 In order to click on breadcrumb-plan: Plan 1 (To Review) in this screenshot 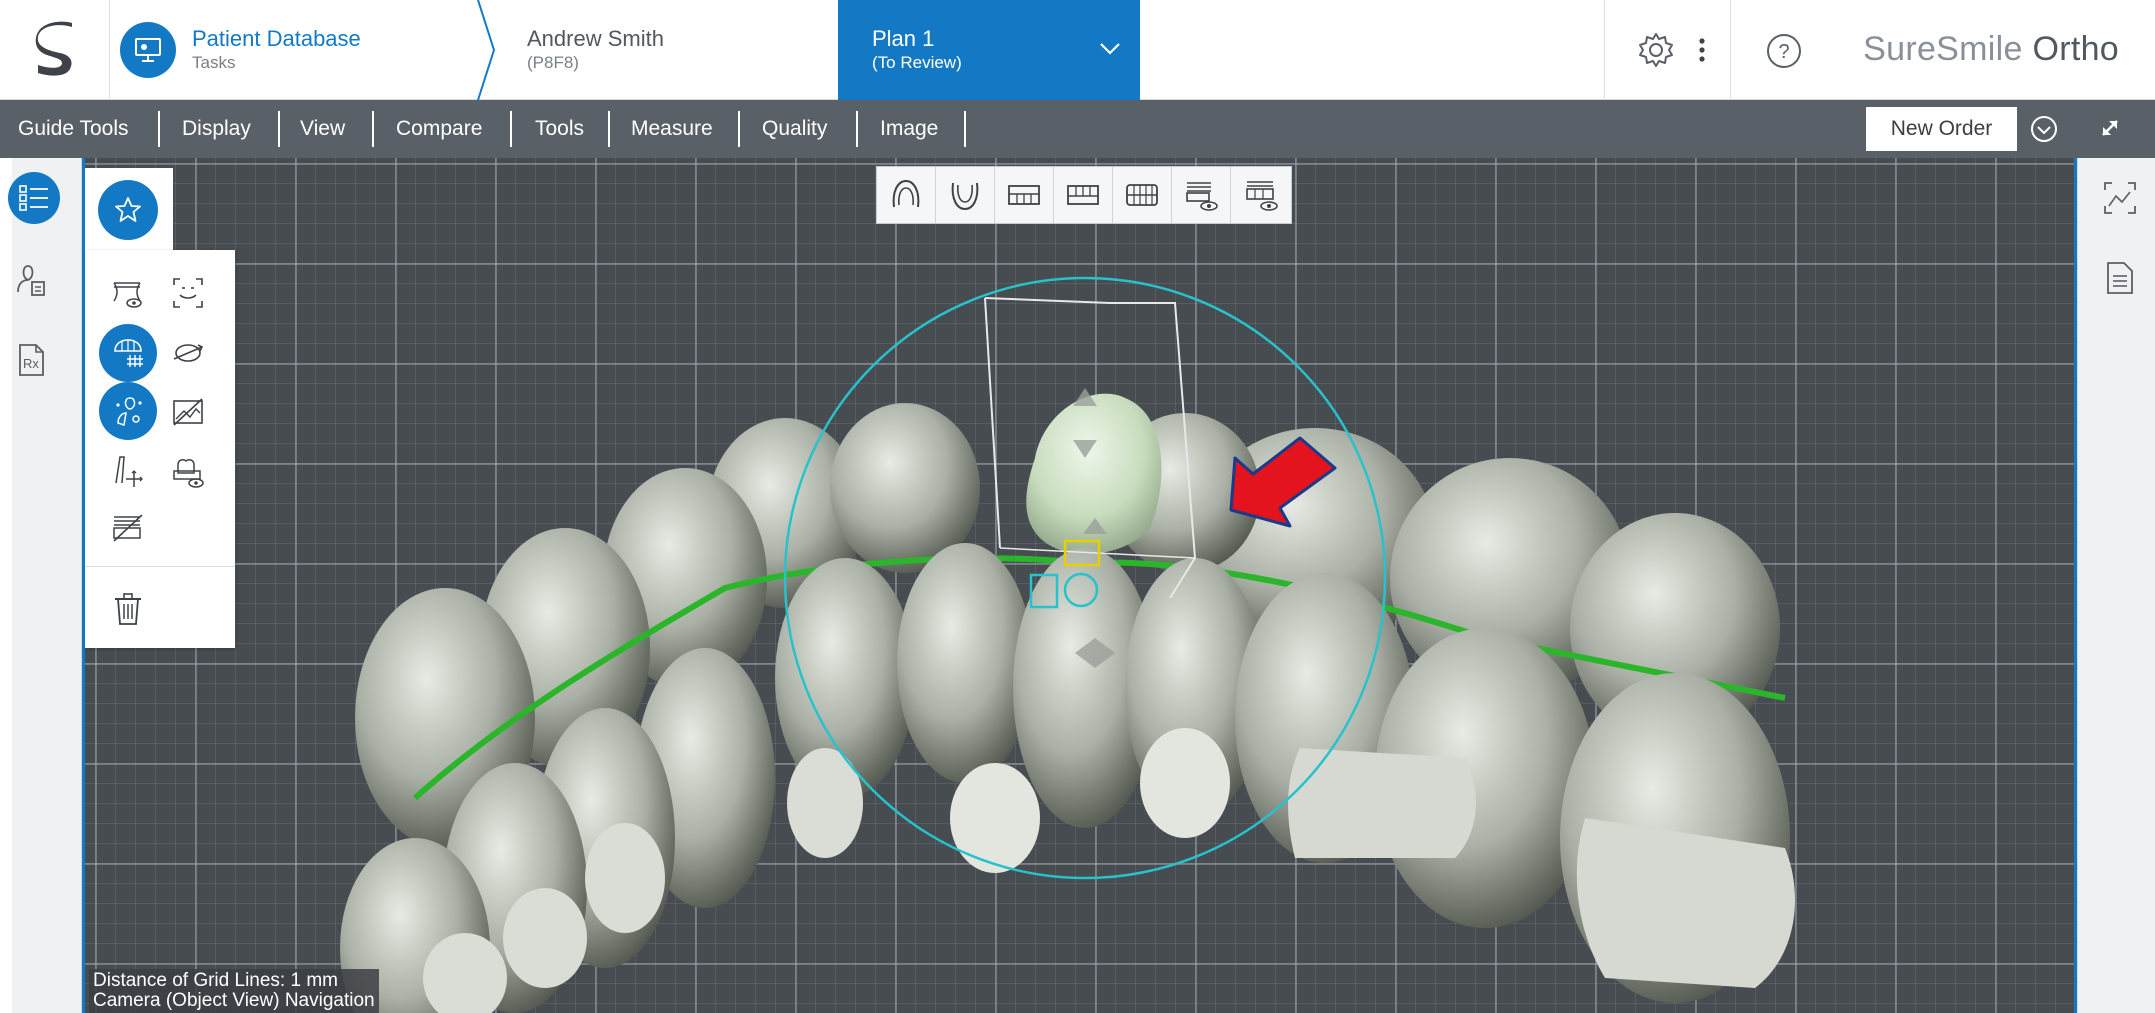, I will do `click(989, 50)`.